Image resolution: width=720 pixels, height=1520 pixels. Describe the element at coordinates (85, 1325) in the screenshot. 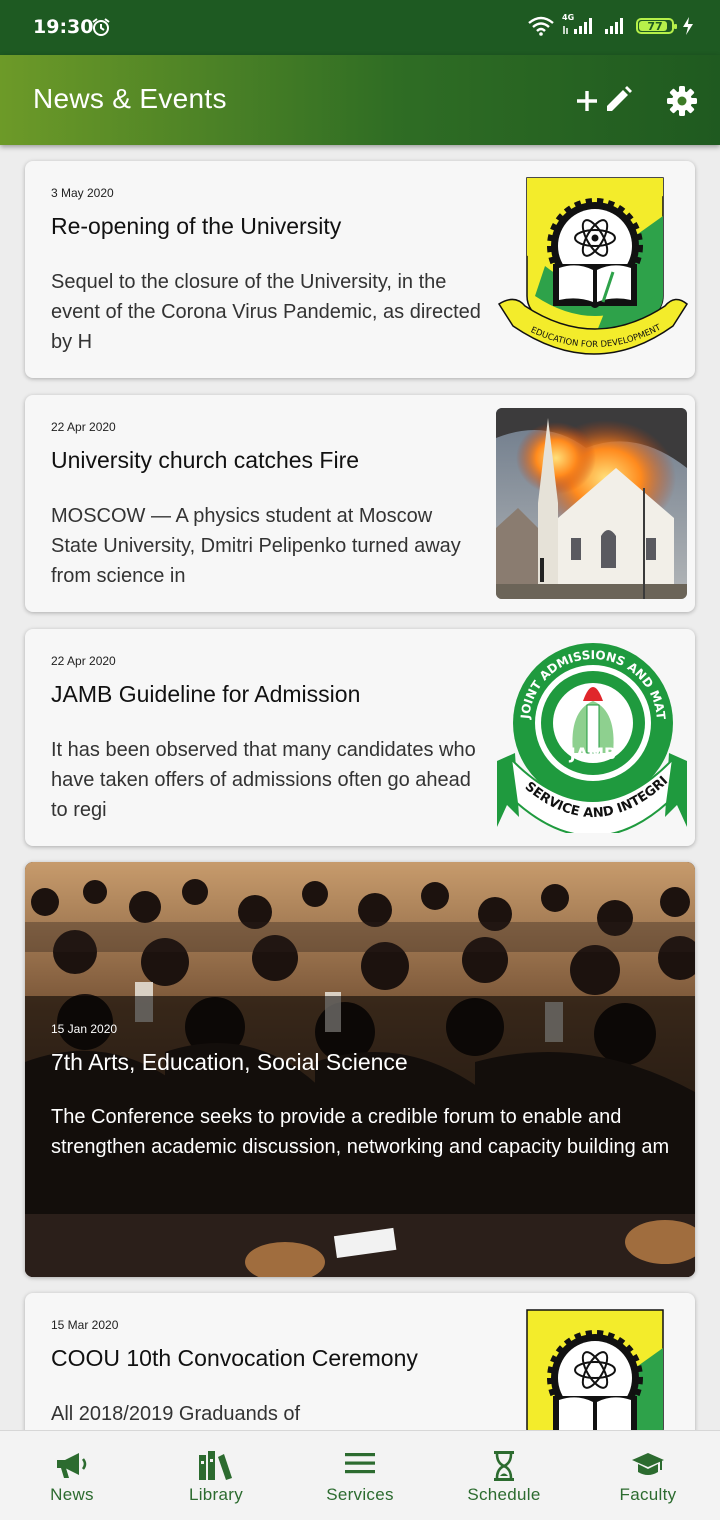

I see `article-date: 15 Mar 2020` at that location.